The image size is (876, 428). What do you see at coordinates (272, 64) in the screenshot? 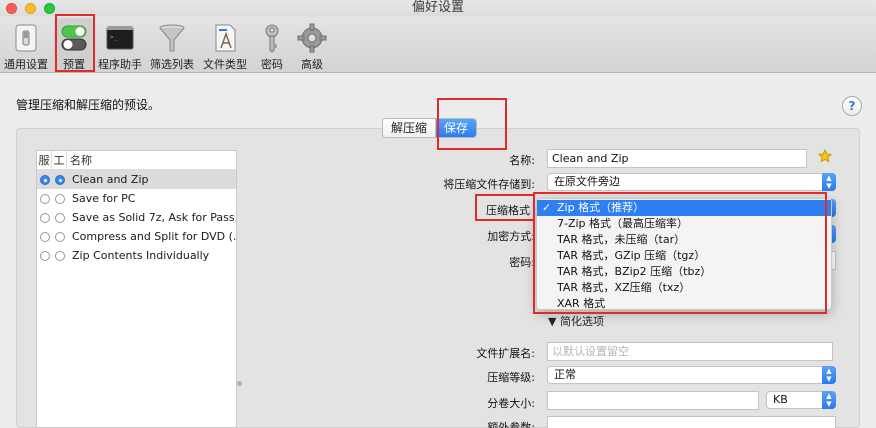
I see `toolbar-label-password: 密码` at bounding box center [272, 64].